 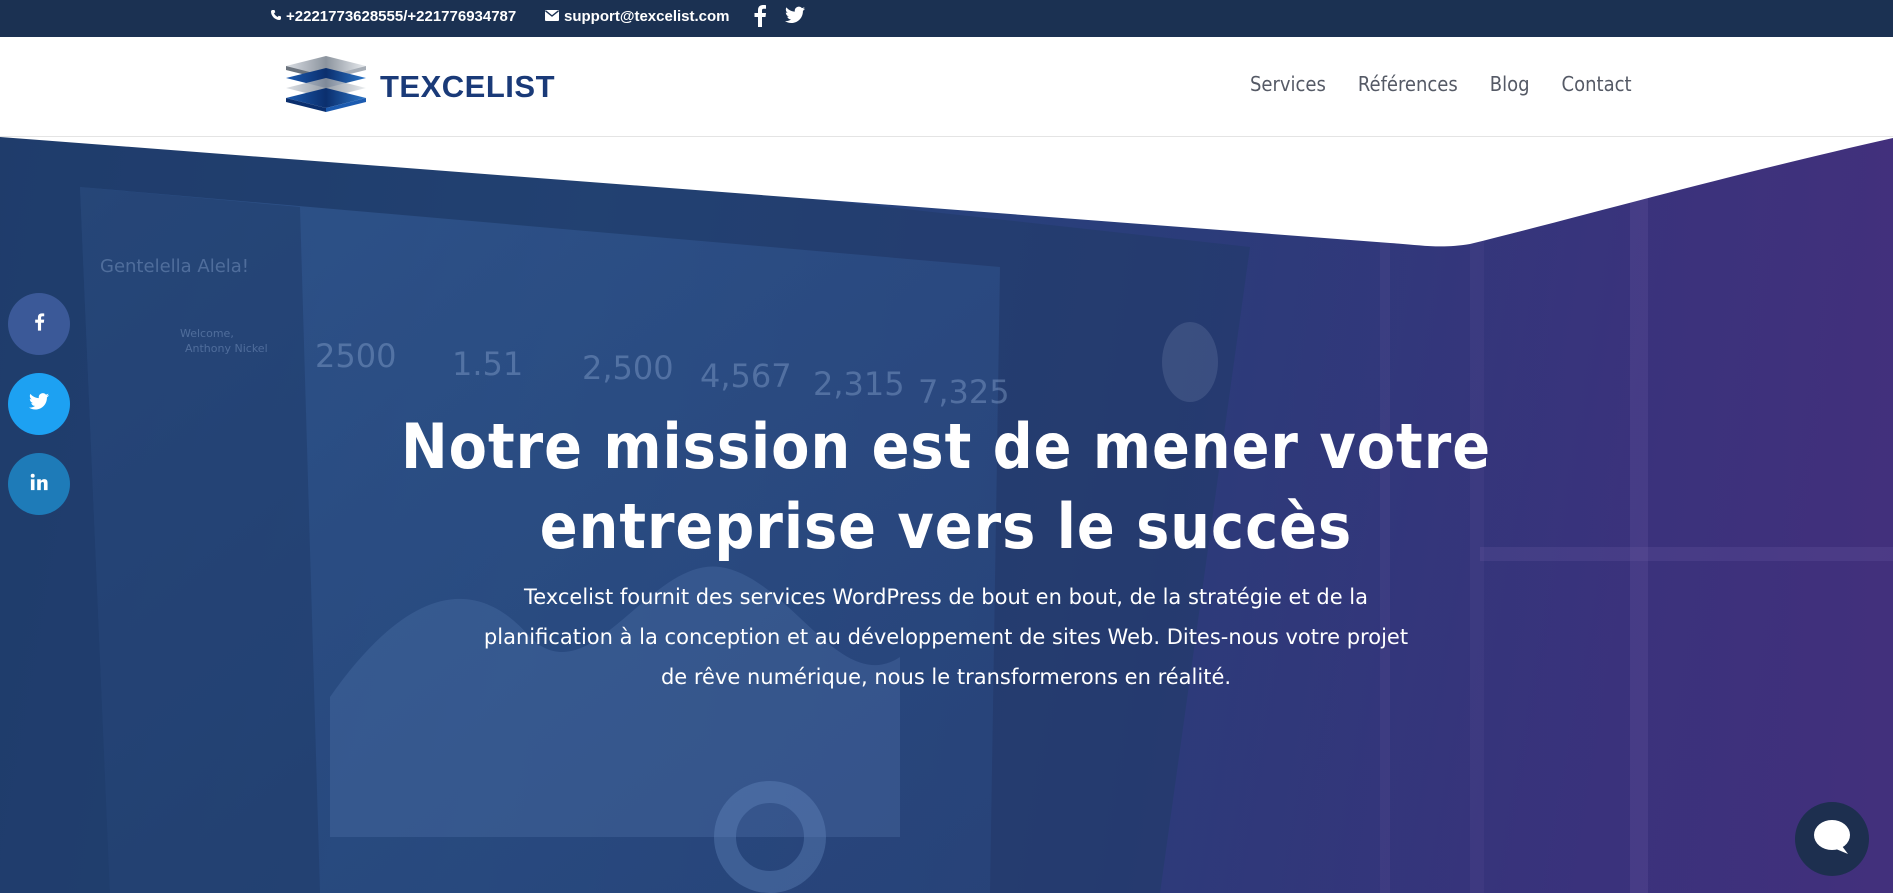 What do you see at coordinates (647, 16) in the screenshot?
I see `email-address: support@texcelist.com` at bounding box center [647, 16].